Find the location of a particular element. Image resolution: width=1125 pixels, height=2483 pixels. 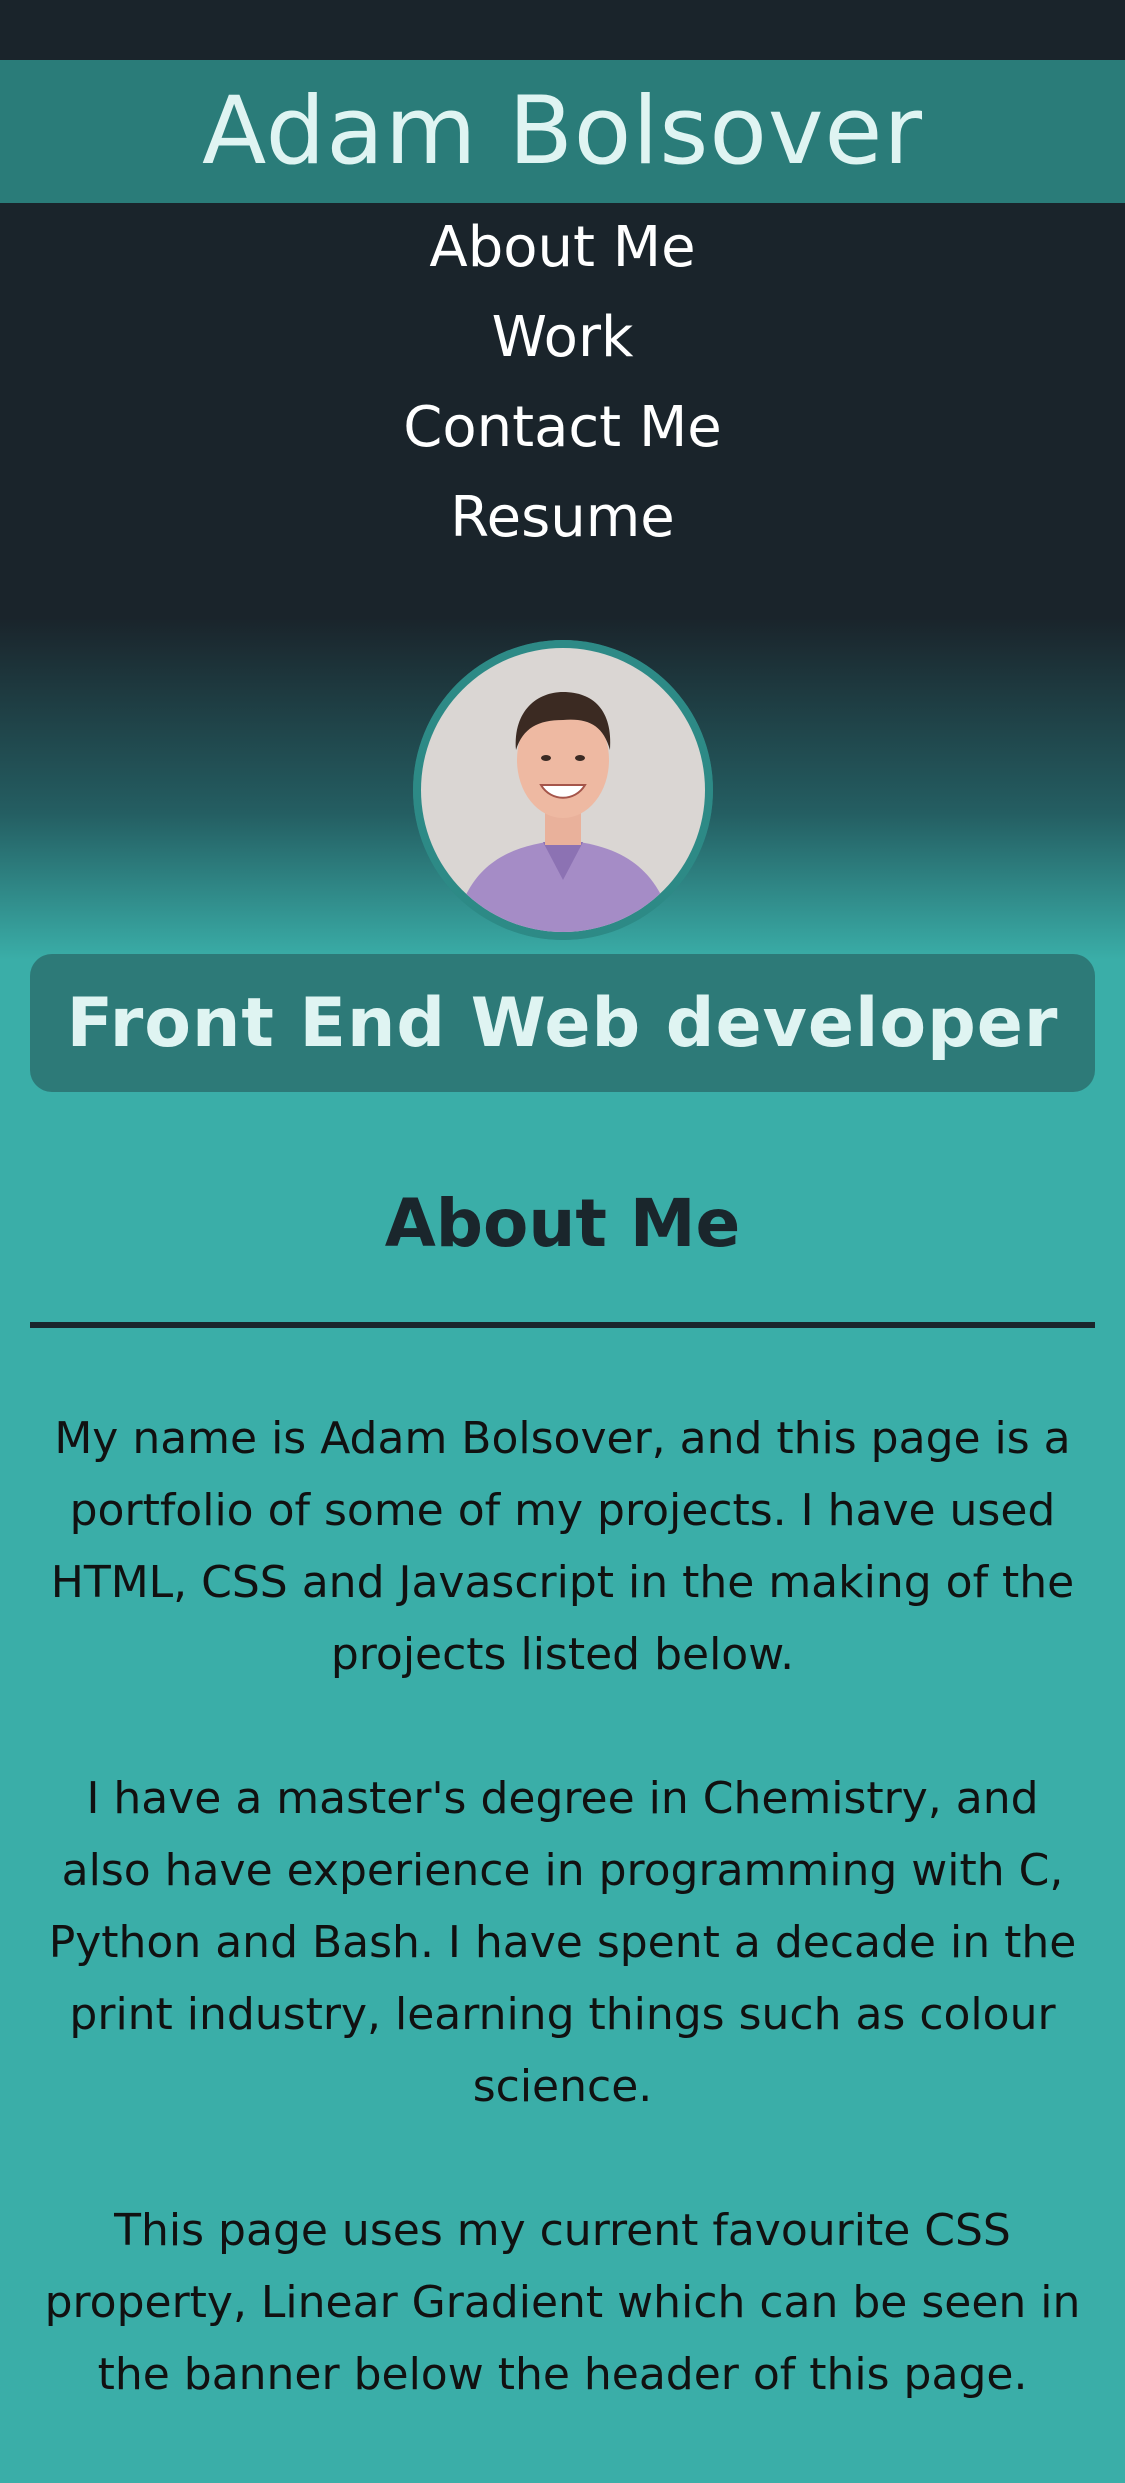

about-heading: About Me is located at coordinates (562, 1223).